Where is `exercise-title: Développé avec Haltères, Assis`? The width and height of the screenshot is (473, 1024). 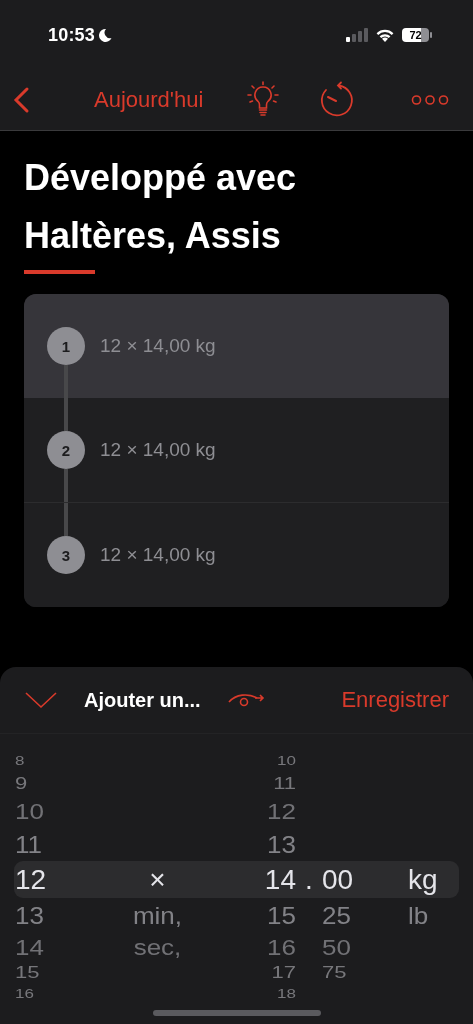 exercise-title: Développé avec Haltères, Assis is located at coordinates (161, 207).